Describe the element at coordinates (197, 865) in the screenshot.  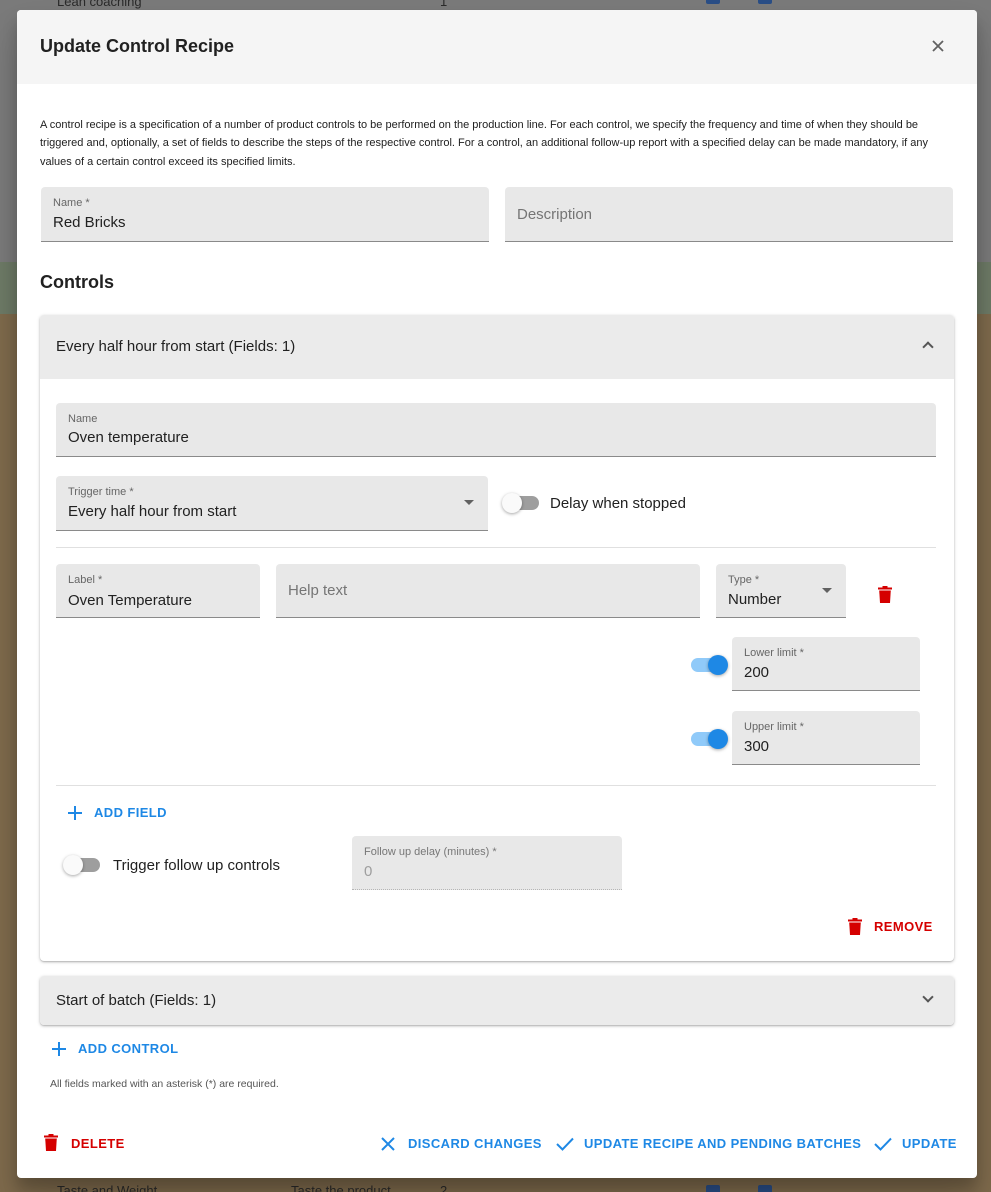
I see `trigger-follow-up-label: Trigger follow up controls` at that location.